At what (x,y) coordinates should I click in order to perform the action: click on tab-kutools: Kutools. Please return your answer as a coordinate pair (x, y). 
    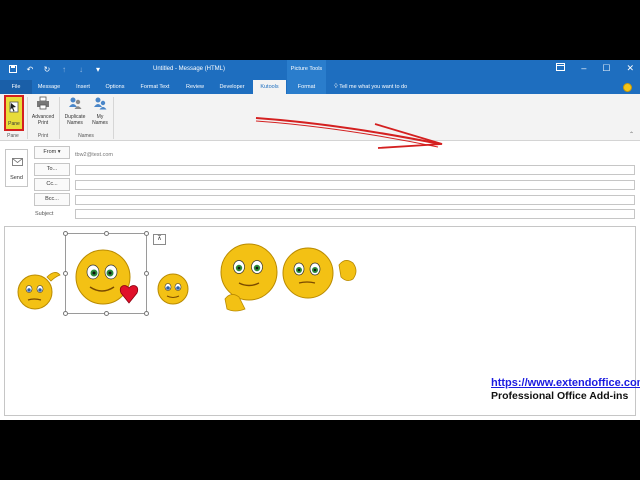
    Looking at the image, I should click on (269, 87).